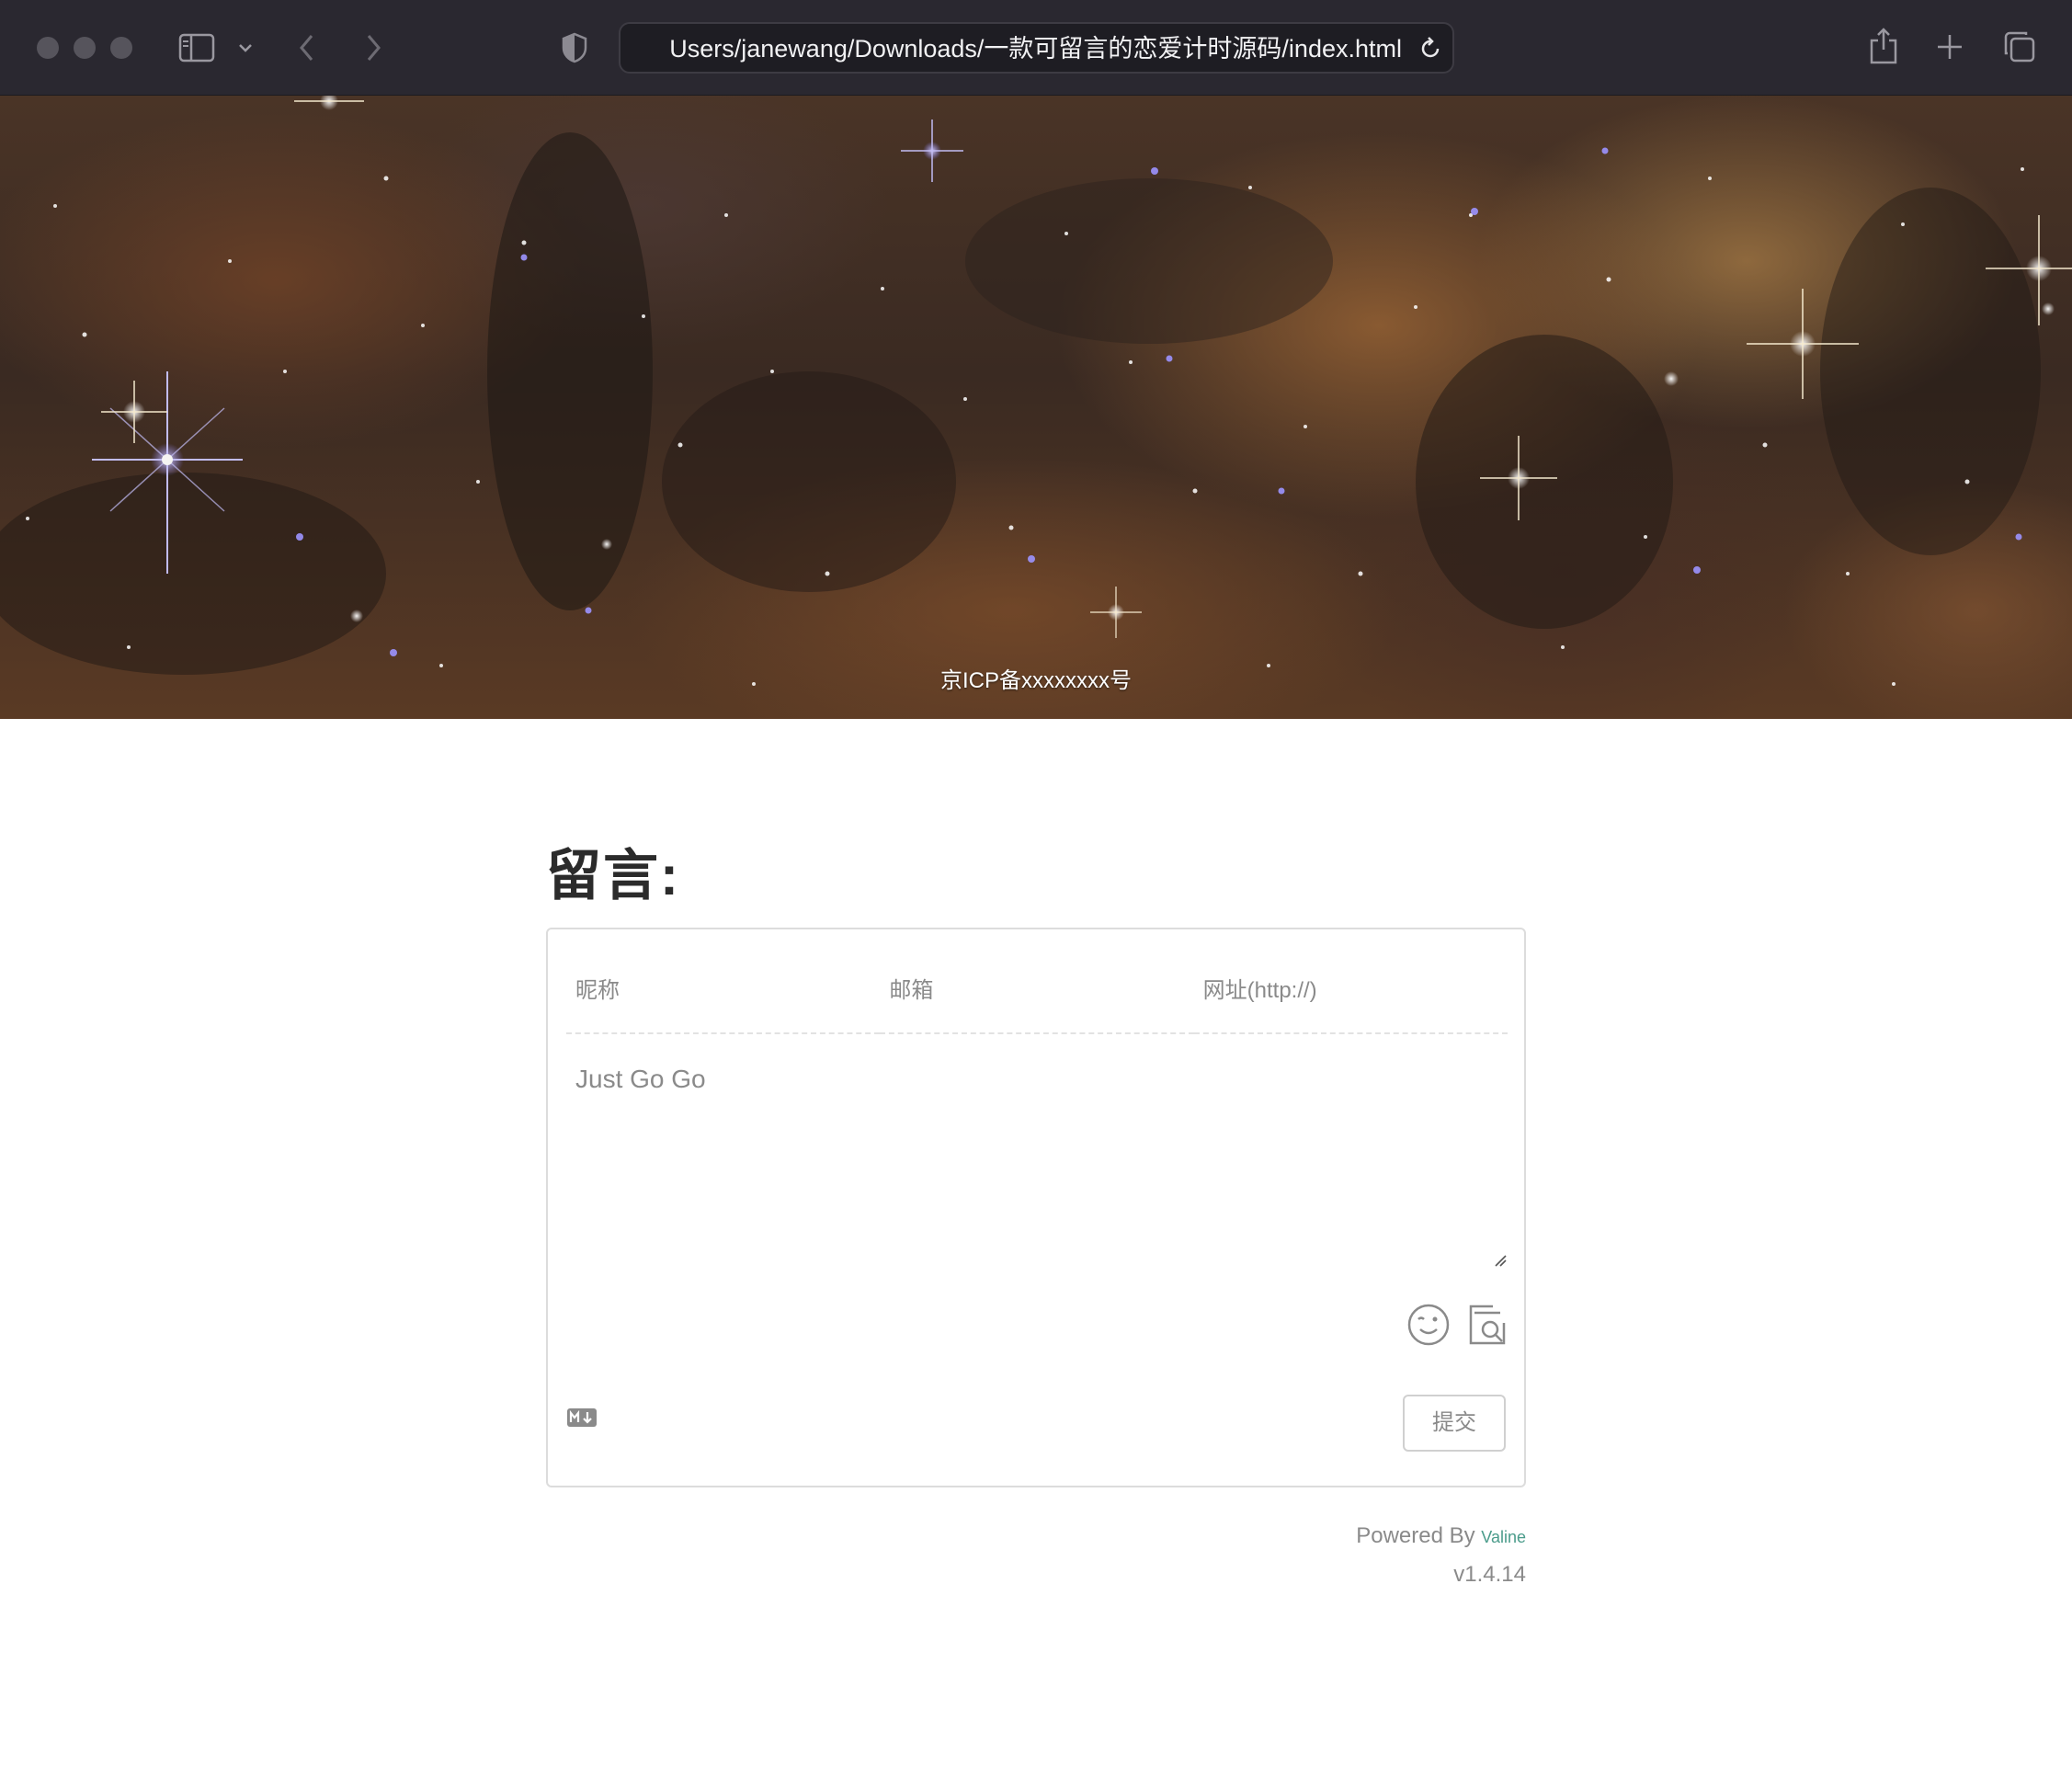  I want to click on comment-section-title: 留言:, so click(613, 875).